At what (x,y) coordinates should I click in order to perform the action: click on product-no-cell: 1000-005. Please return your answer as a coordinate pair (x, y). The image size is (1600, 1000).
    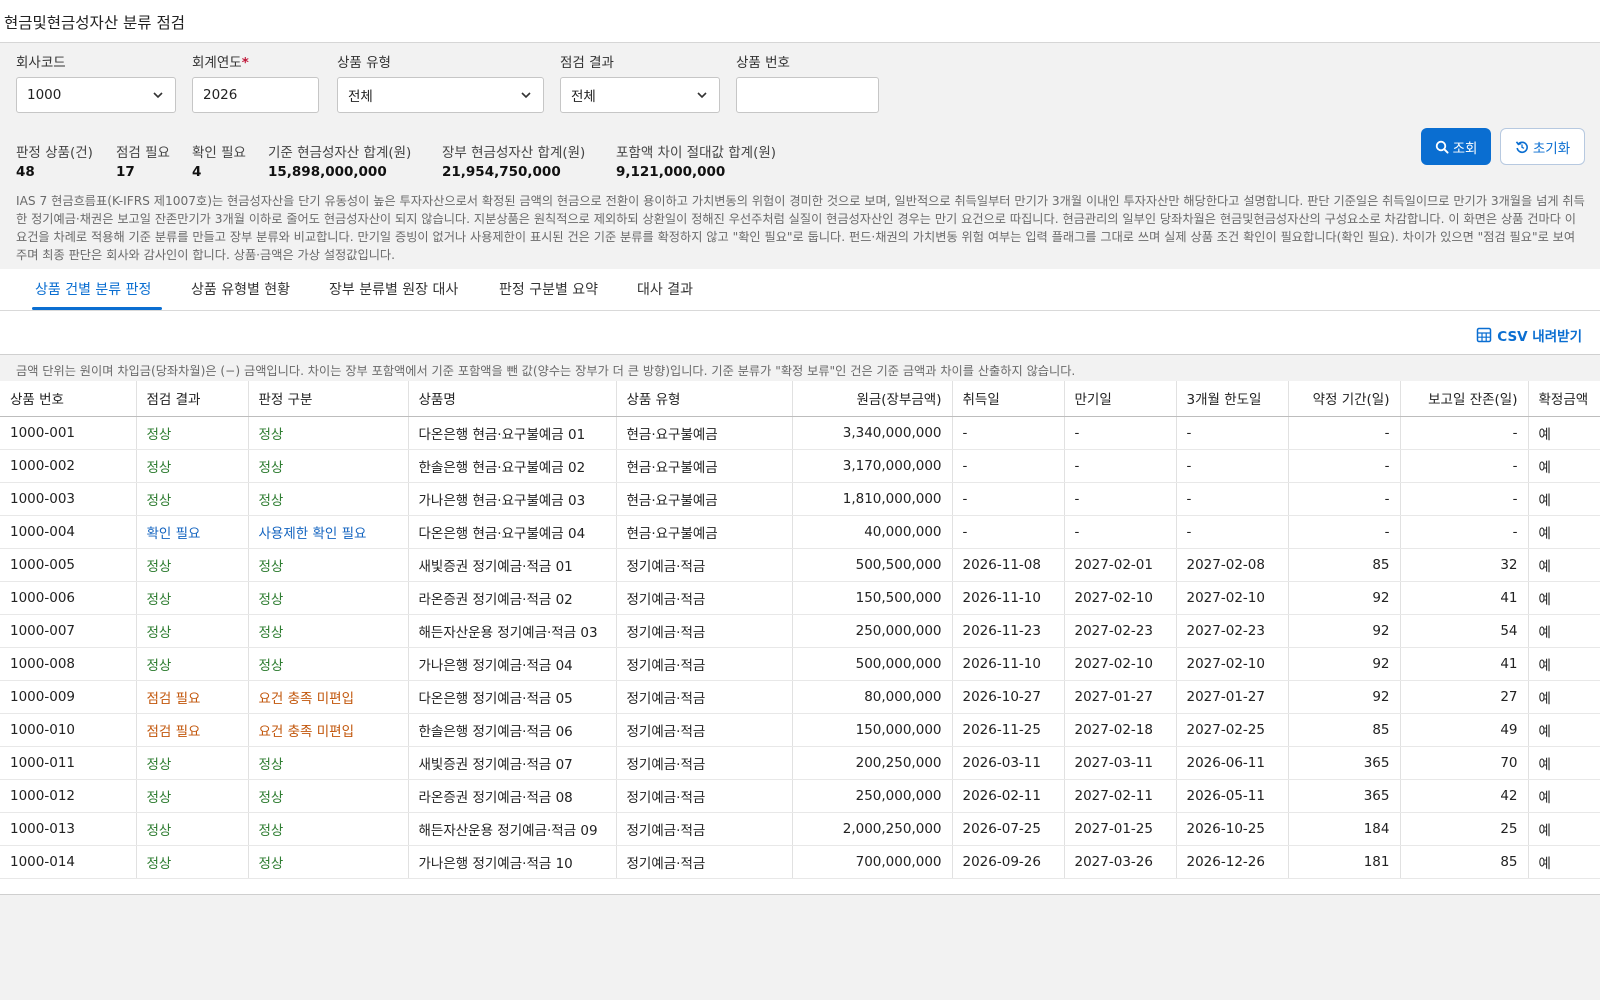
    Looking at the image, I should click on (68, 565).